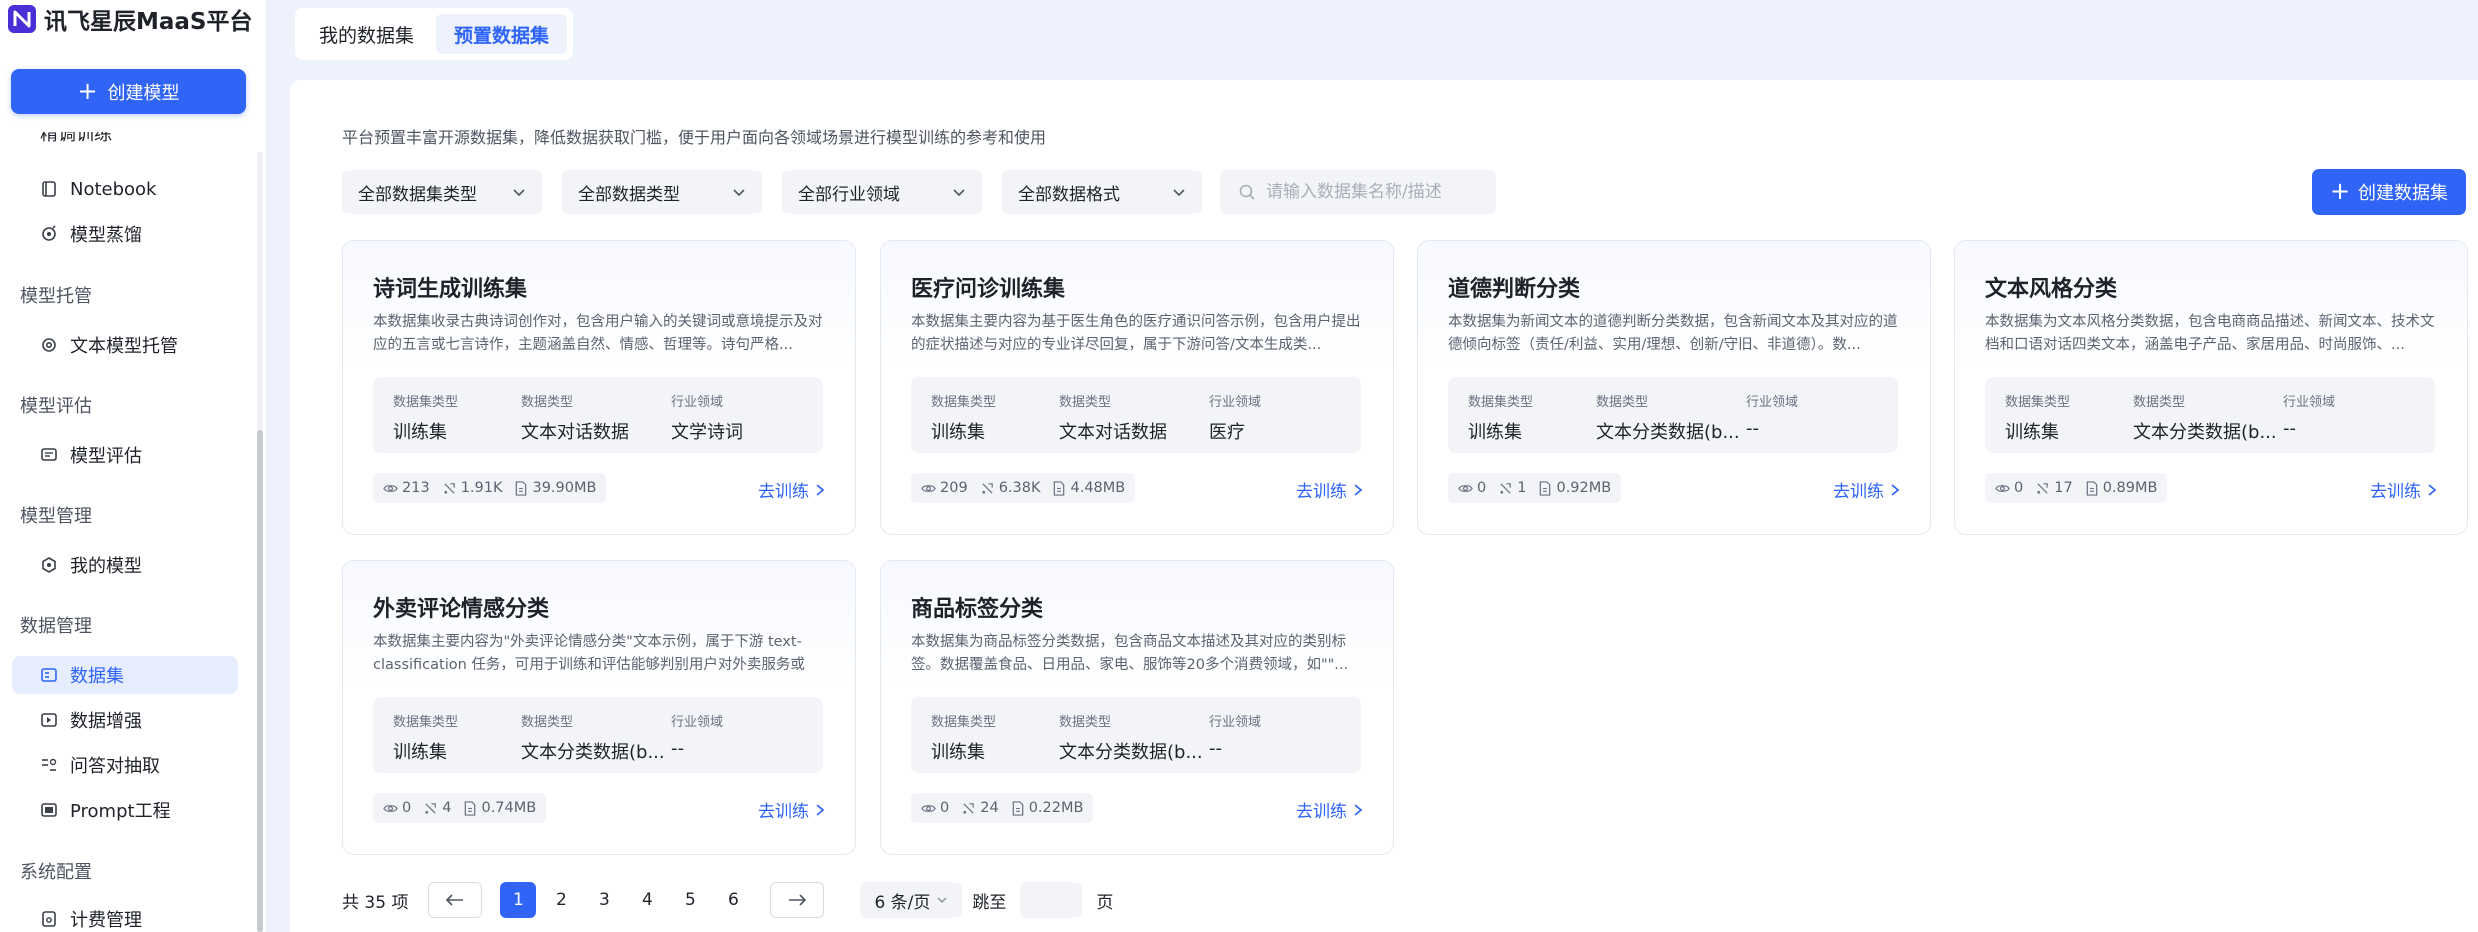 This screenshot has width=2478, height=932. Describe the element at coordinates (797, 900) in the screenshot. I see `next-page-button` at that location.